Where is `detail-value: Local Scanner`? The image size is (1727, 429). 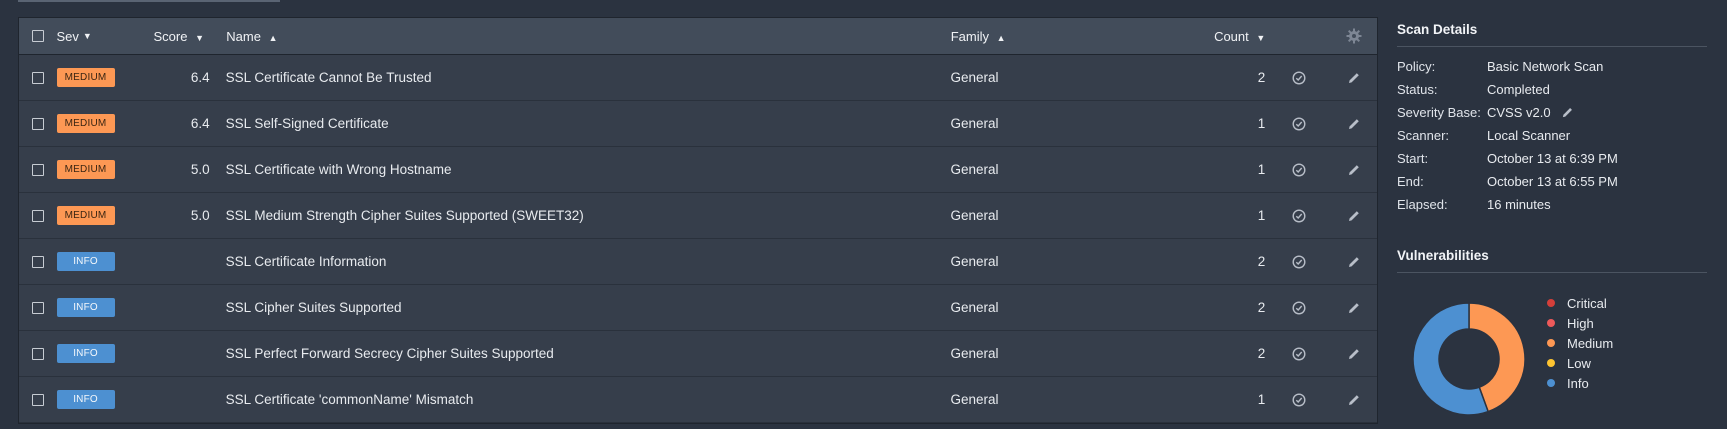 detail-value: Local Scanner is located at coordinates (1528, 135).